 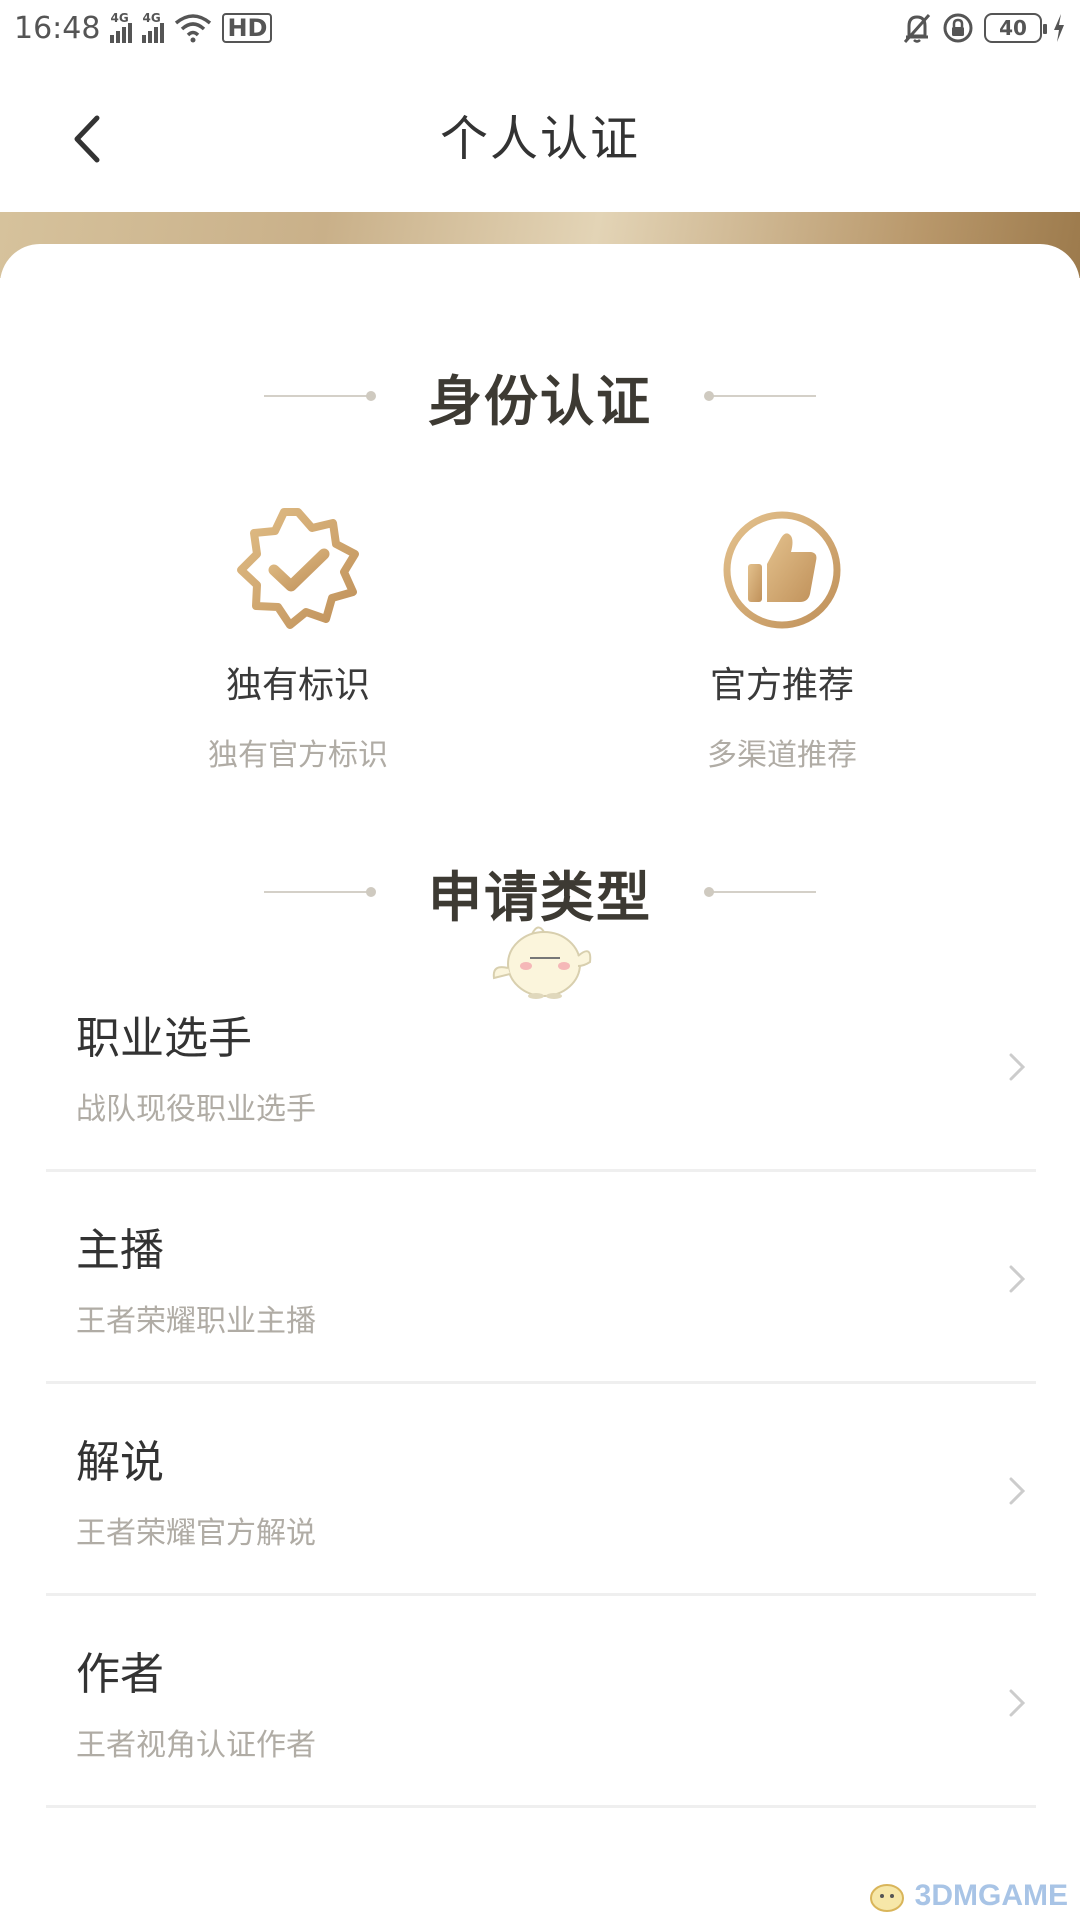 I want to click on page-title: 个人认证, so click(x=539, y=139).